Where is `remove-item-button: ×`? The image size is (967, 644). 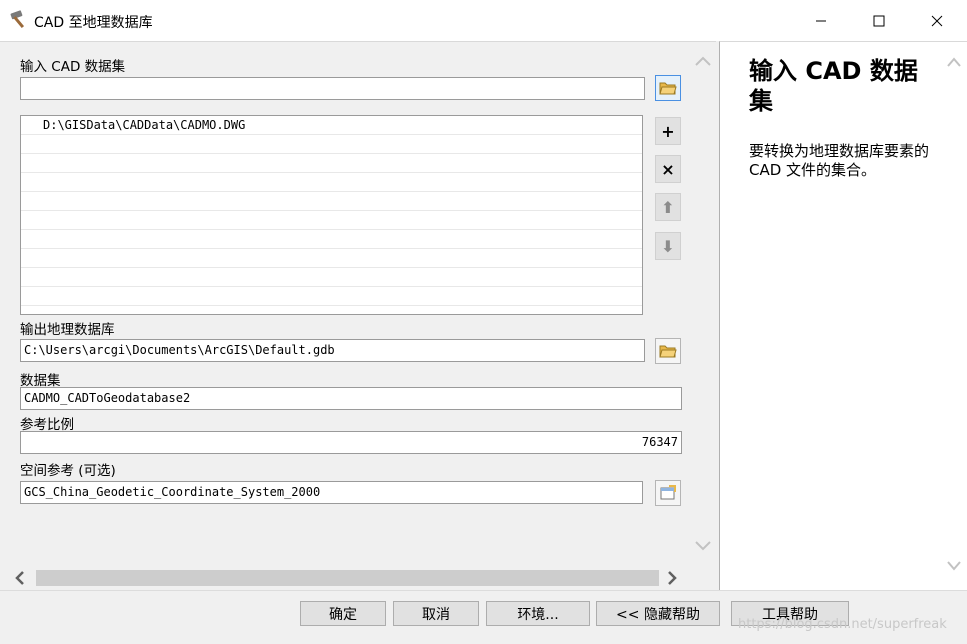
remove-item-button: × is located at coordinates (668, 169).